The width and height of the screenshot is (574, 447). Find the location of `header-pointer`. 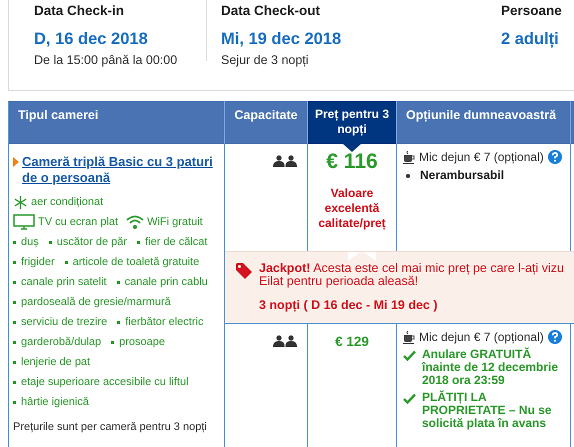

header-pointer is located at coordinates (352, 148).